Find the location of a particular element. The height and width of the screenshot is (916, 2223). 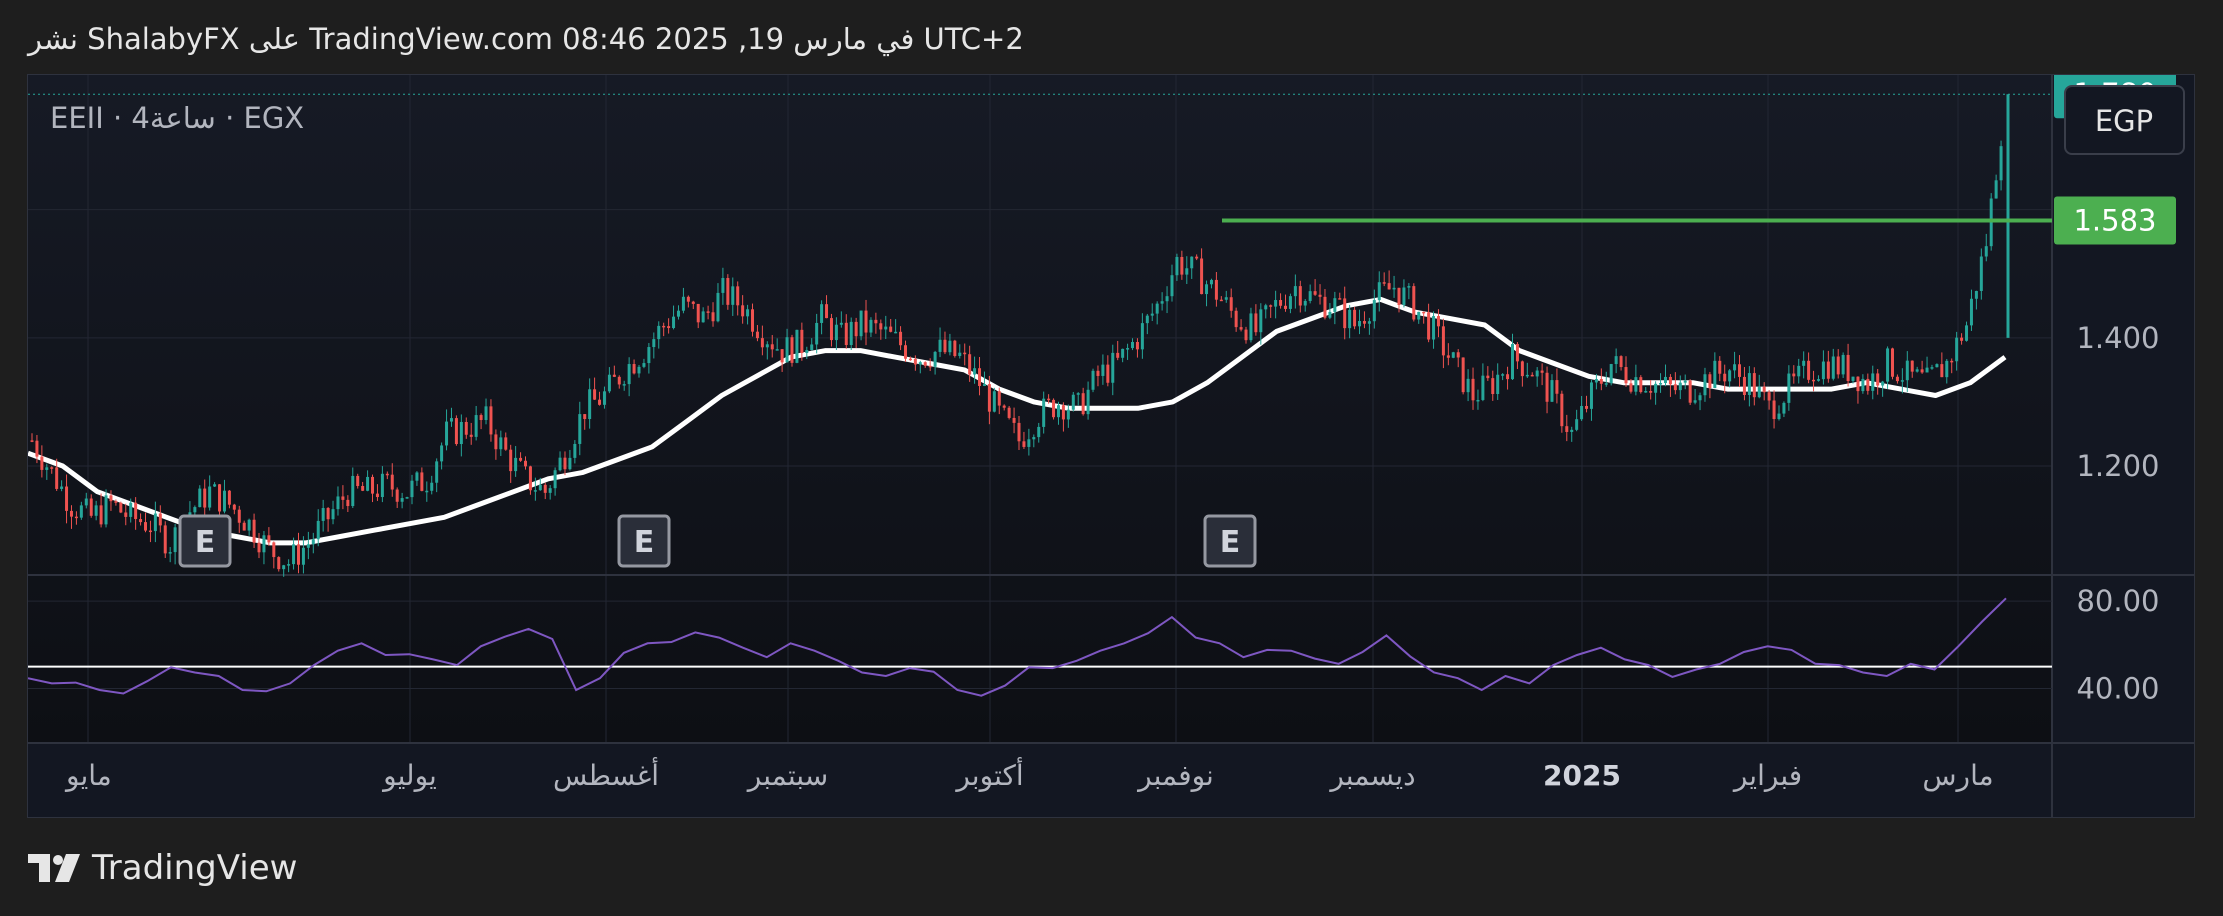

footer: TradingView is located at coordinates (162, 868).